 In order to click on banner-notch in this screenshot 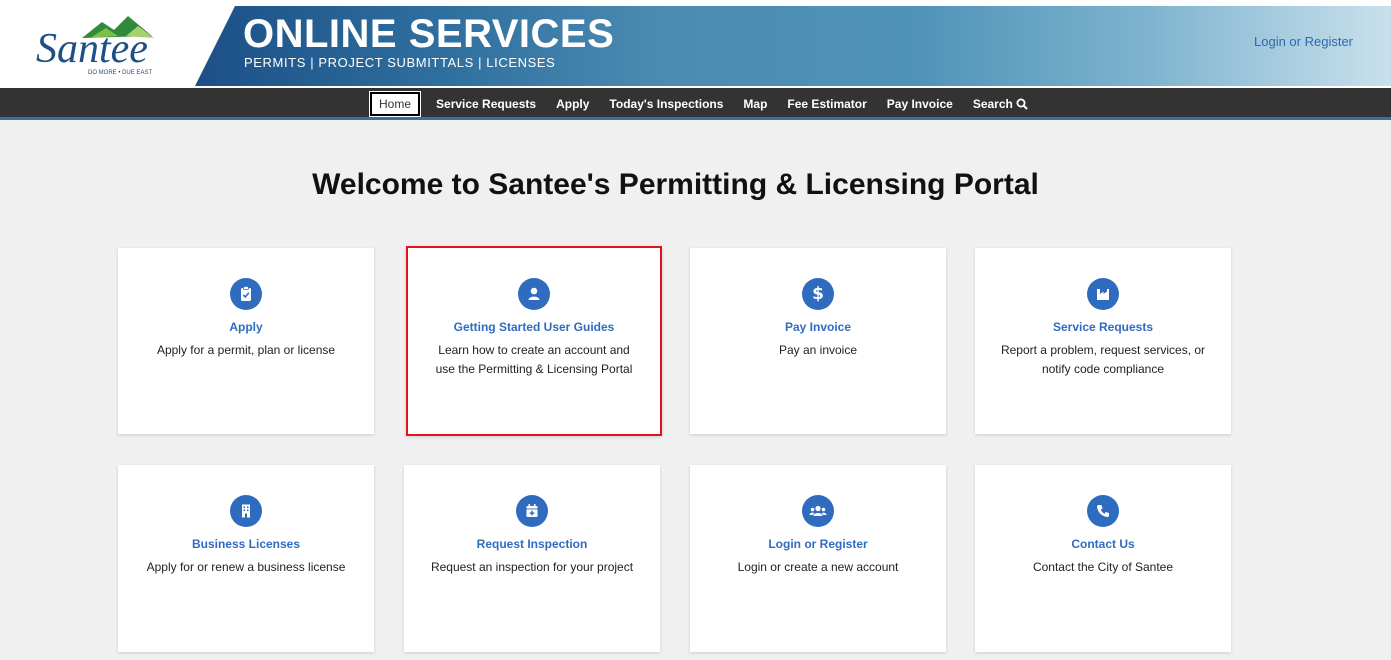, I will do `click(215, 46)`.